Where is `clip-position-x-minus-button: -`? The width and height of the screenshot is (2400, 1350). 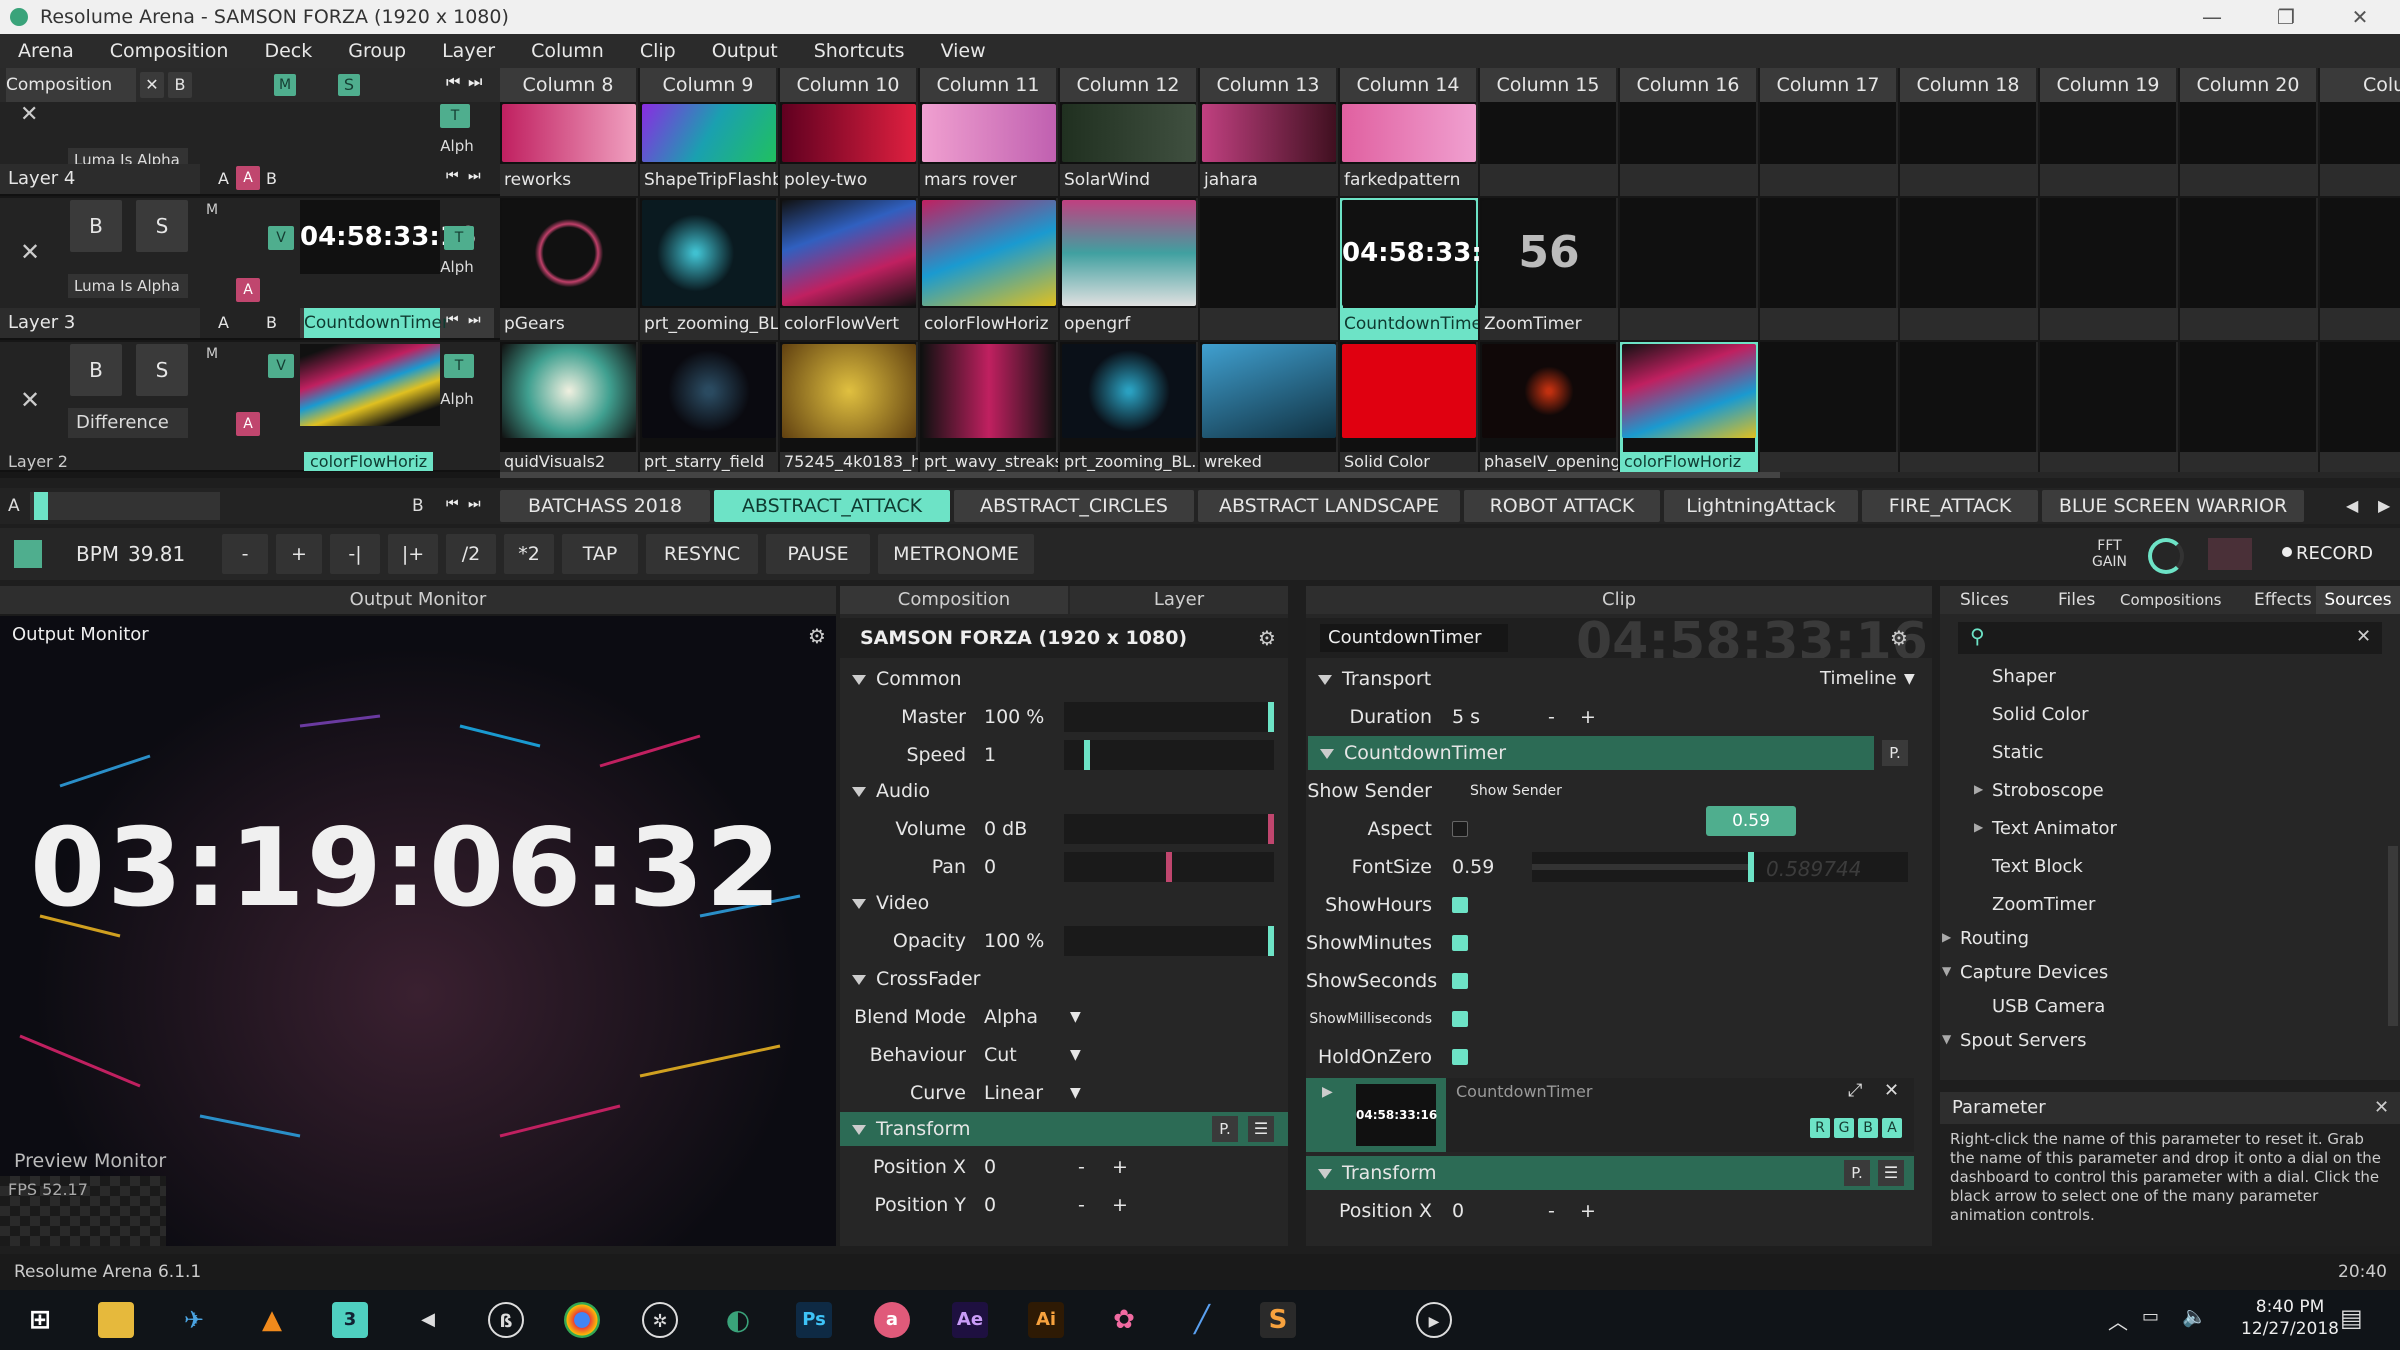 clip-position-x-minus-button: - is located at coordinates (1551, 1211).